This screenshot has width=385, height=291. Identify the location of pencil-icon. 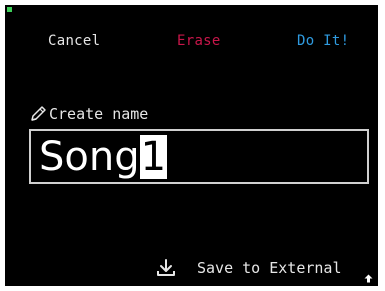
(38, 113).